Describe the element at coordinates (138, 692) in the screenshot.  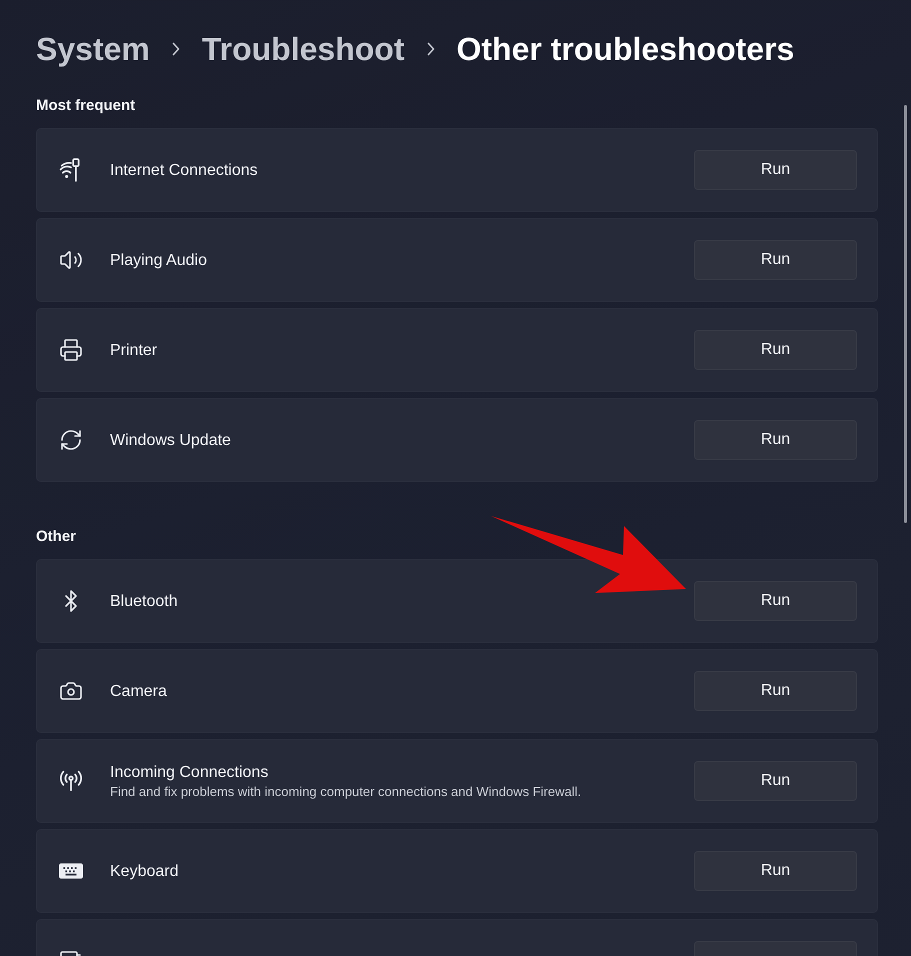
I see `troubleshooter-title: Camera` at that location.